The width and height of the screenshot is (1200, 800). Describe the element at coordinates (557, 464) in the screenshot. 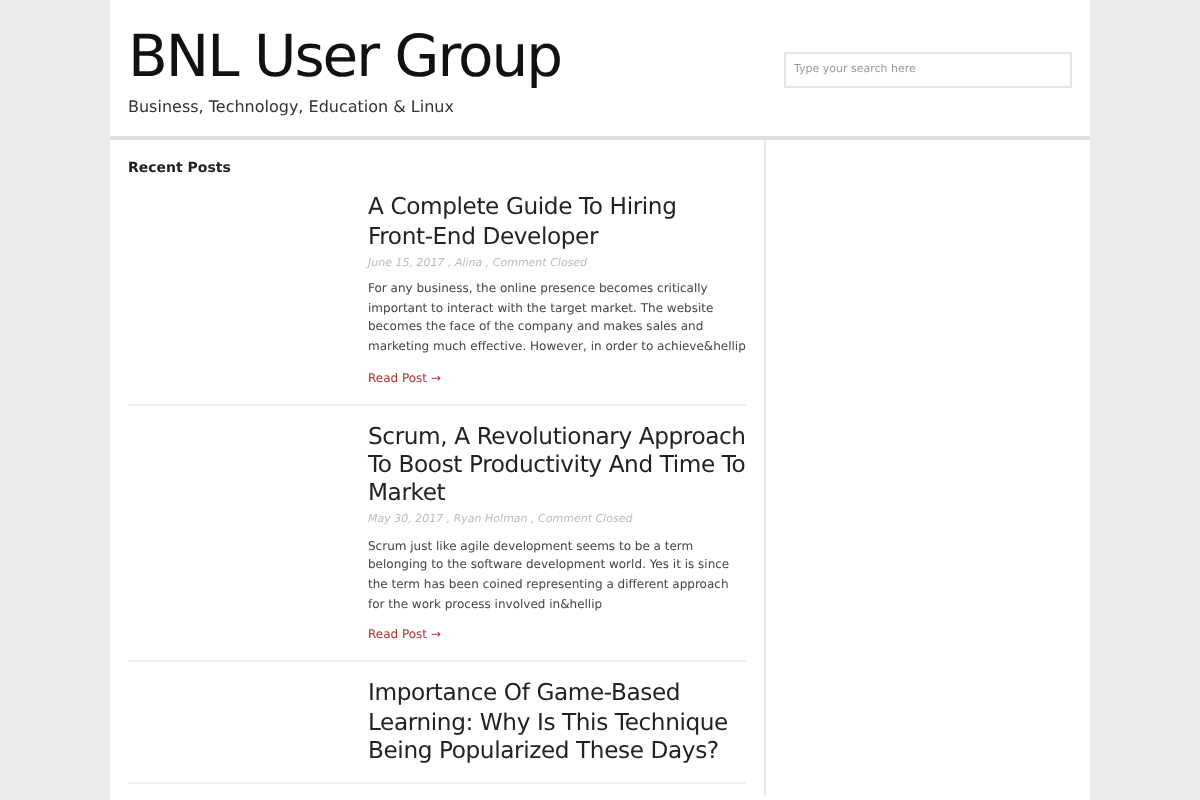

I see `post-title: Scrum, A Revolutionary Approach To Boost Productivity And Time To Market` at that location.